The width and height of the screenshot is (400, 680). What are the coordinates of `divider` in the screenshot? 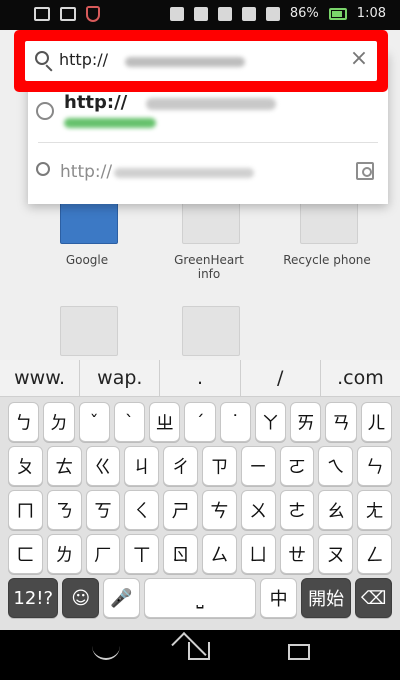 It's located at (208, 142).